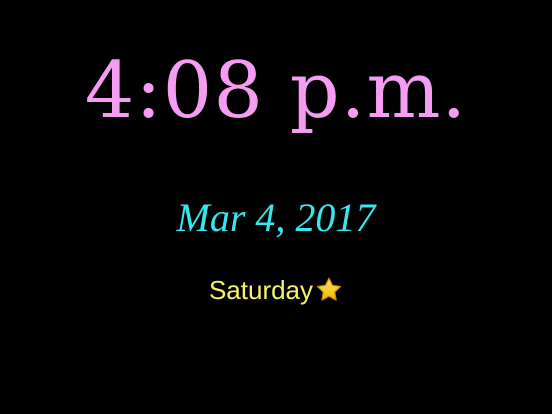 The image size is (552, 414). I want to click on weekday-row: Saturday, so click(276, 290).